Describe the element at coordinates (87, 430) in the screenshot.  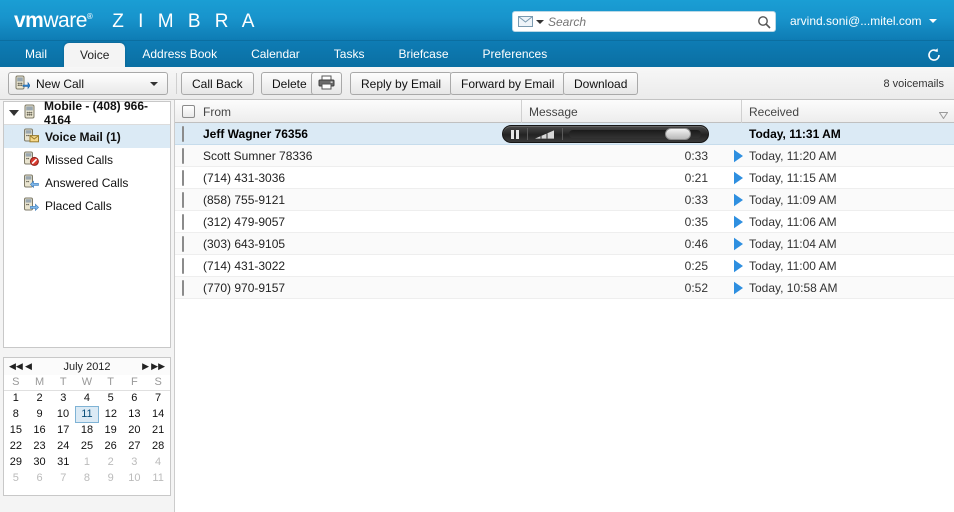
I see `calendar-day: 18` at that location.